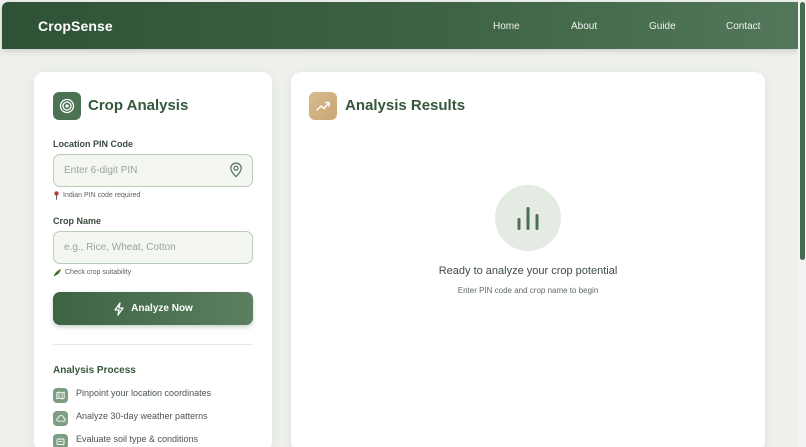  I want to click on process-step-location: Pinpoint your location coordinates, so click(132, 395).